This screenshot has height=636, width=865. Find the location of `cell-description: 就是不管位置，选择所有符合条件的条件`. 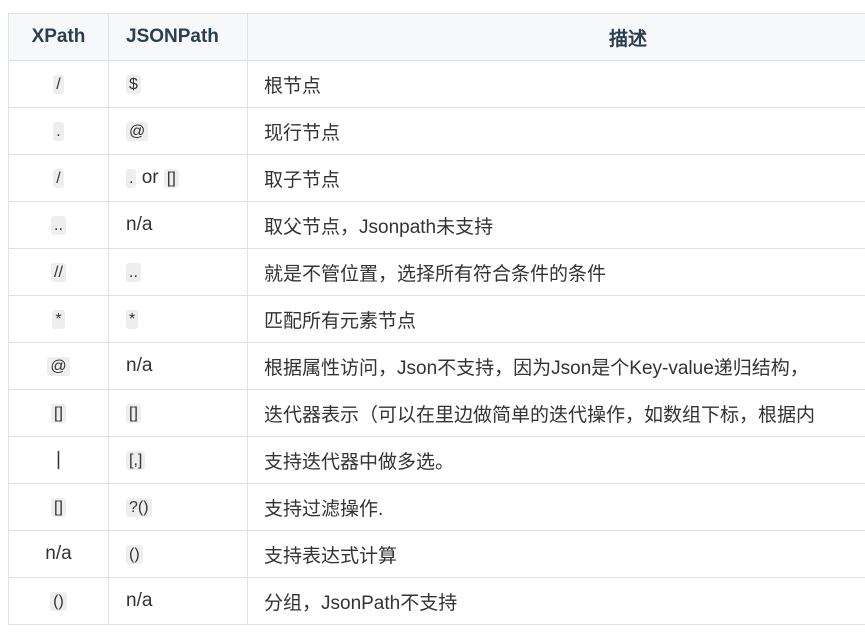

cell-description: 就是不管位置，选择所有符合条件的条件 is located at coordinates (556, 272).